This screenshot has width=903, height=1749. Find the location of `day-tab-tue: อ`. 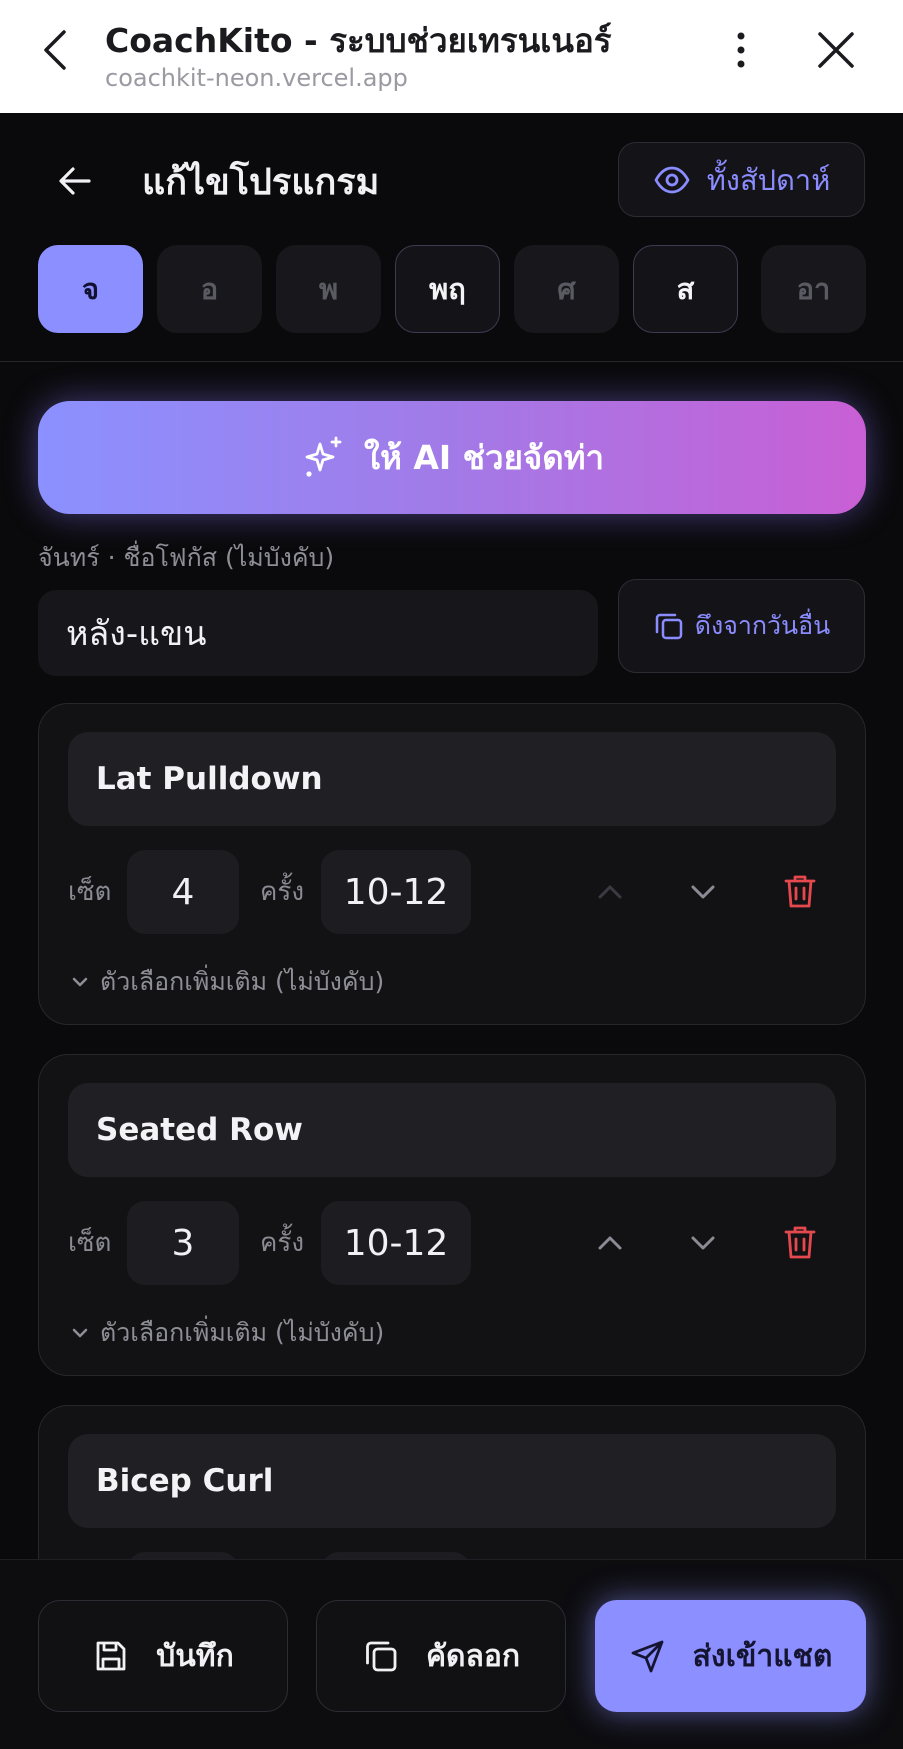

day-tab-tue: อ is located at coordinates (209, 289).